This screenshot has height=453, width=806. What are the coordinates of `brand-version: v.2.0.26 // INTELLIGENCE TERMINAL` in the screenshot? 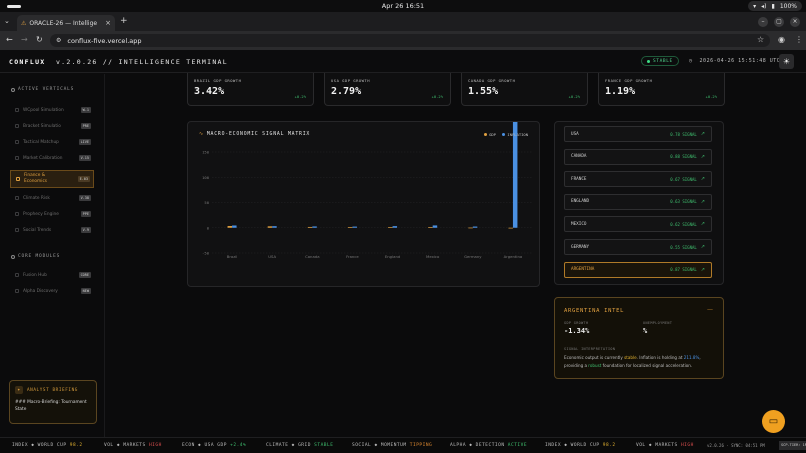 It's located at (141, 62).